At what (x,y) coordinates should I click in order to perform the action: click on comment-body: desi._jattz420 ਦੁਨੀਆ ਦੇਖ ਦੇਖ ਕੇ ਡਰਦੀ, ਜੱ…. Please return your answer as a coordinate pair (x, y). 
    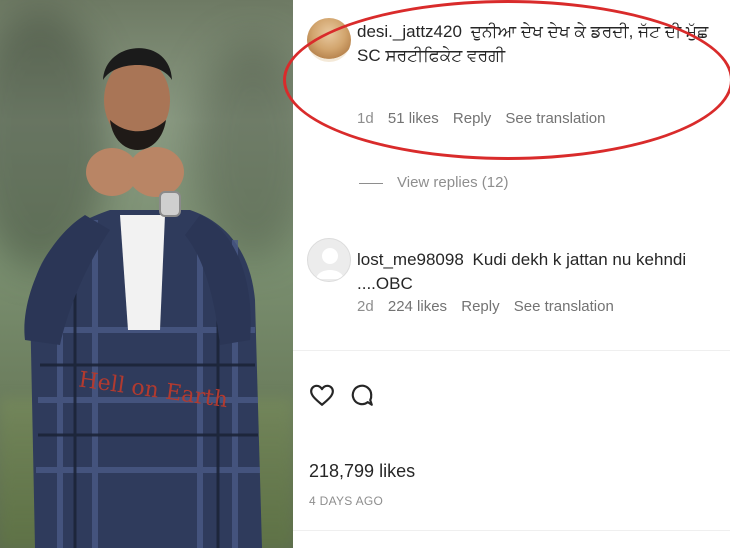
    Looking at the image, I should click on (542, 44).